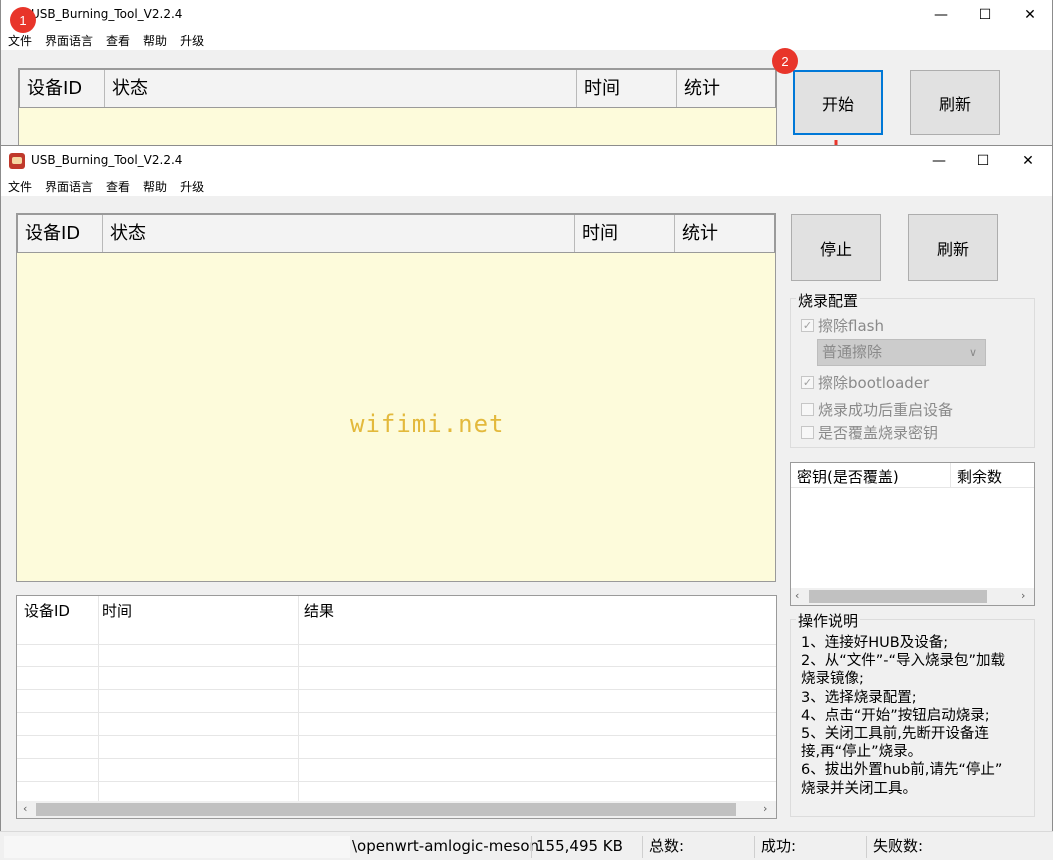 The image size is (1053, 860). I want to click on refresh-button: 刷新, so click(953, 247).